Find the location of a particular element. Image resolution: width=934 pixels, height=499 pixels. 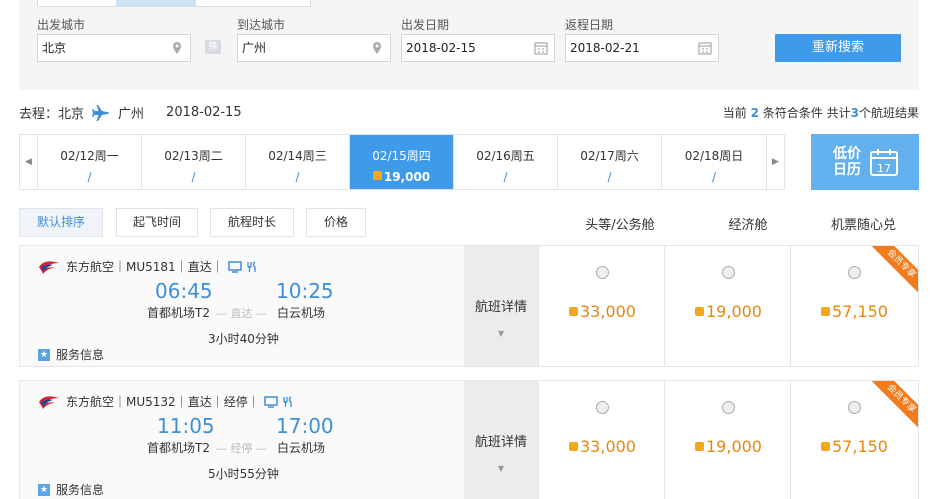

depart-date-input: 2018-02-15 is located at coordinates (478, 48).